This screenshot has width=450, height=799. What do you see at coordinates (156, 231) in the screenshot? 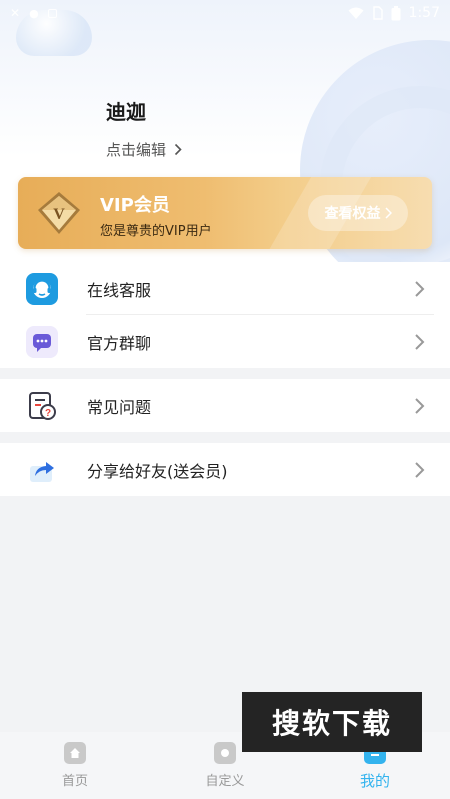
I see `vip-subtitle: 您是尊贵的VIP用户` at bounding box center [156, 231].